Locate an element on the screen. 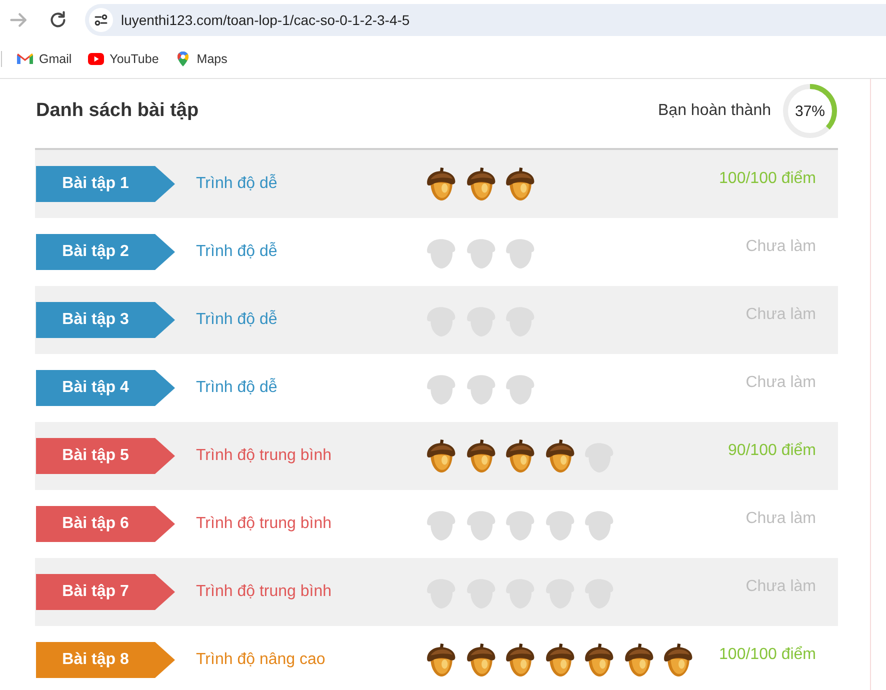 The image size is (886, 690). exercise-button: Bài tập 5 is located at coordinates (105, 456).